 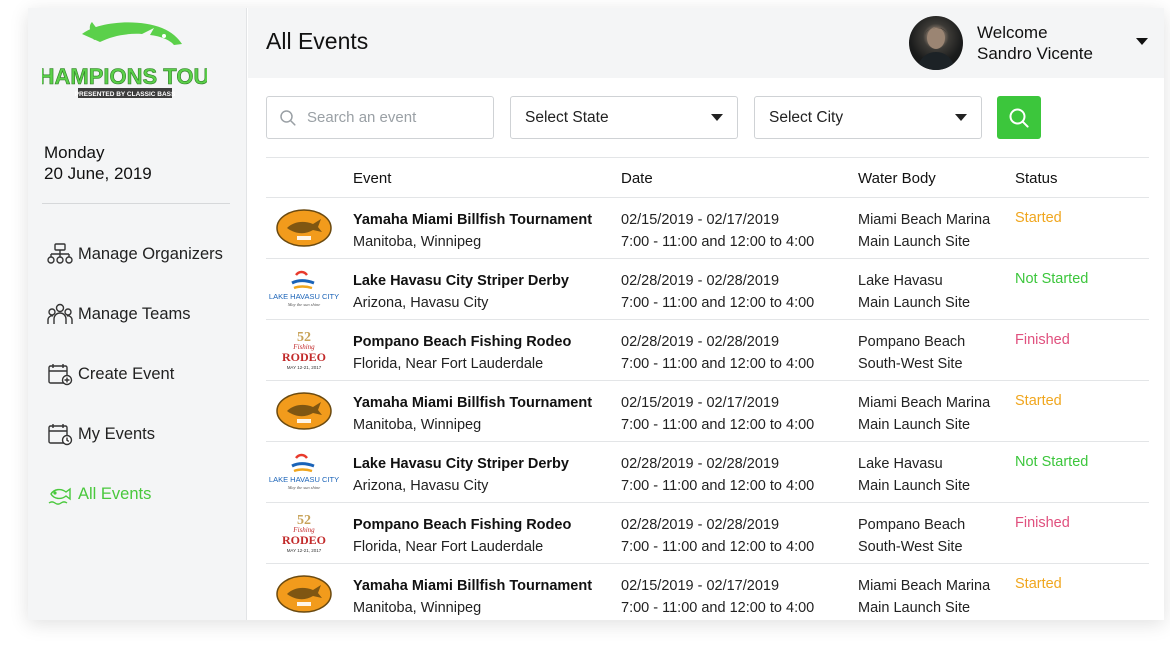 I want to click on user-name: Sandro Vicente, so click(x=1035, y=53).